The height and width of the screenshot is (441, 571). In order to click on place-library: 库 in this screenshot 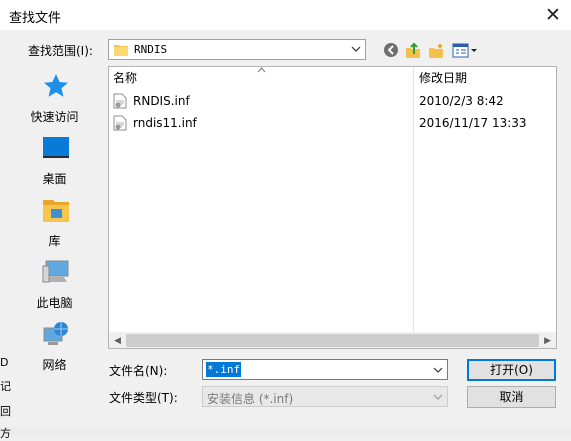, I will do `click(54, 222)`.